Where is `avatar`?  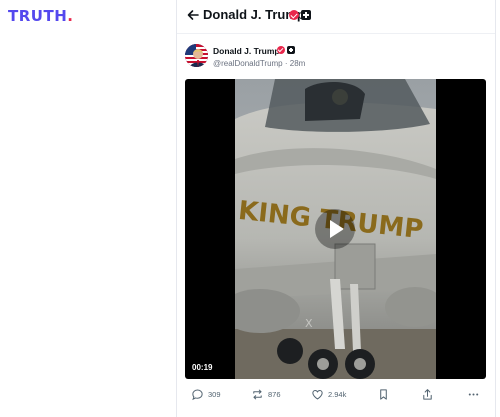 avatar is located at coordinates (196, 55).